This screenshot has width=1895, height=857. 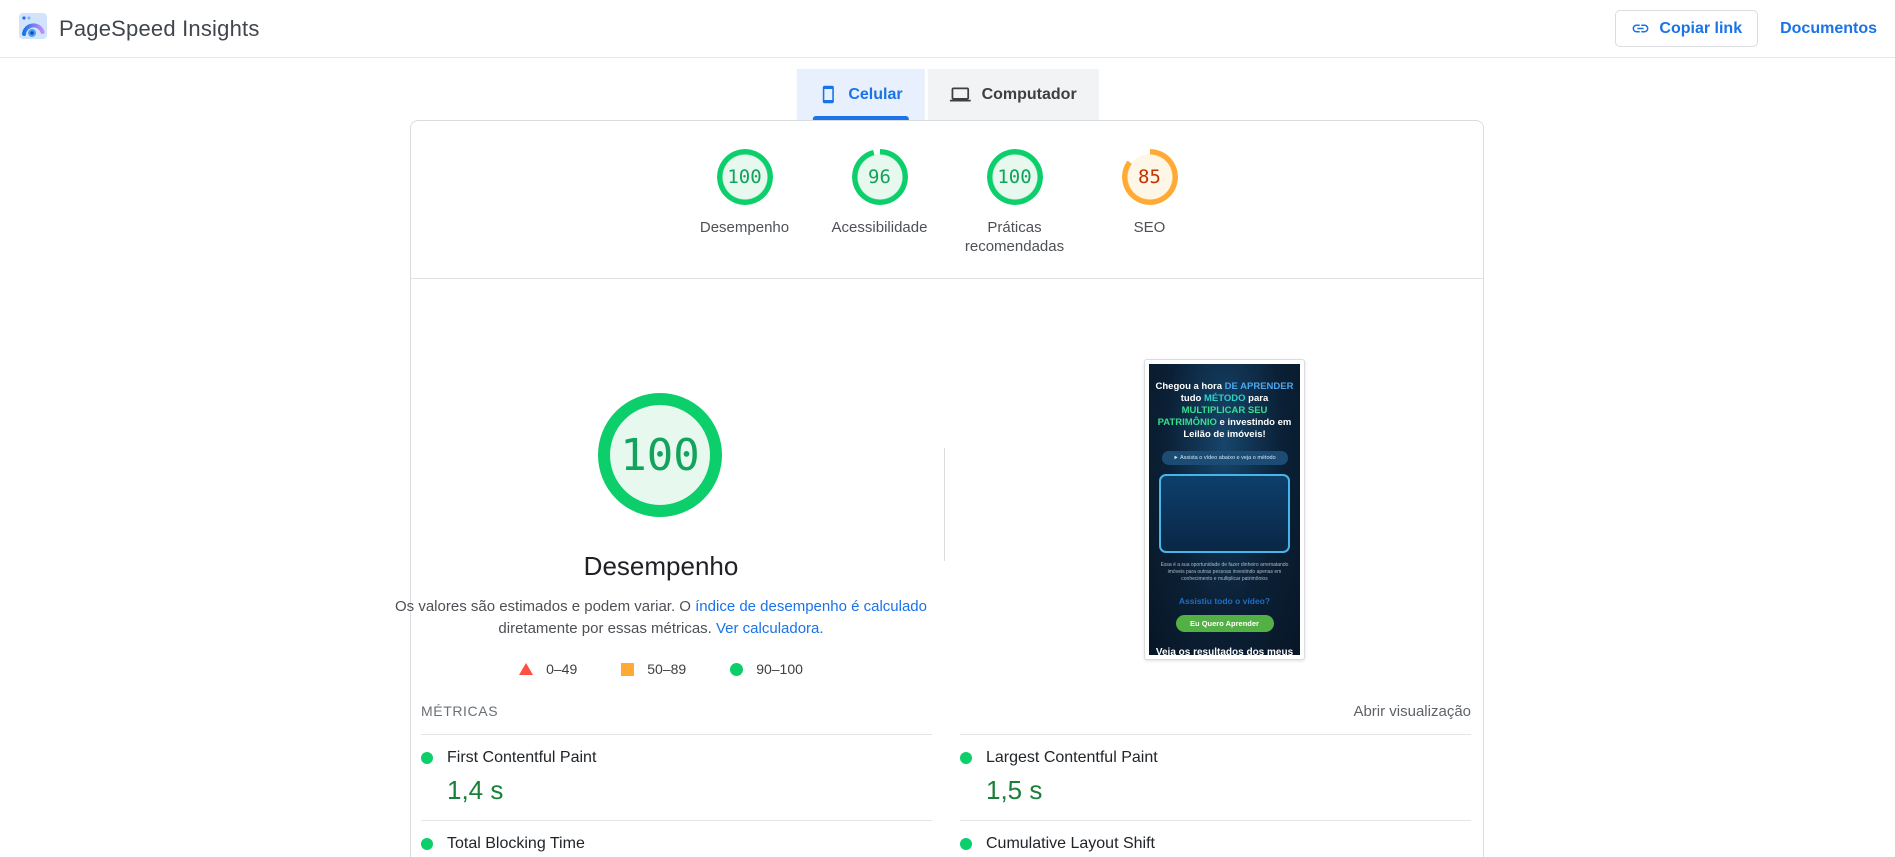 I want to click on score-performance: 100 Desempenho, so click(x=744, y=202).